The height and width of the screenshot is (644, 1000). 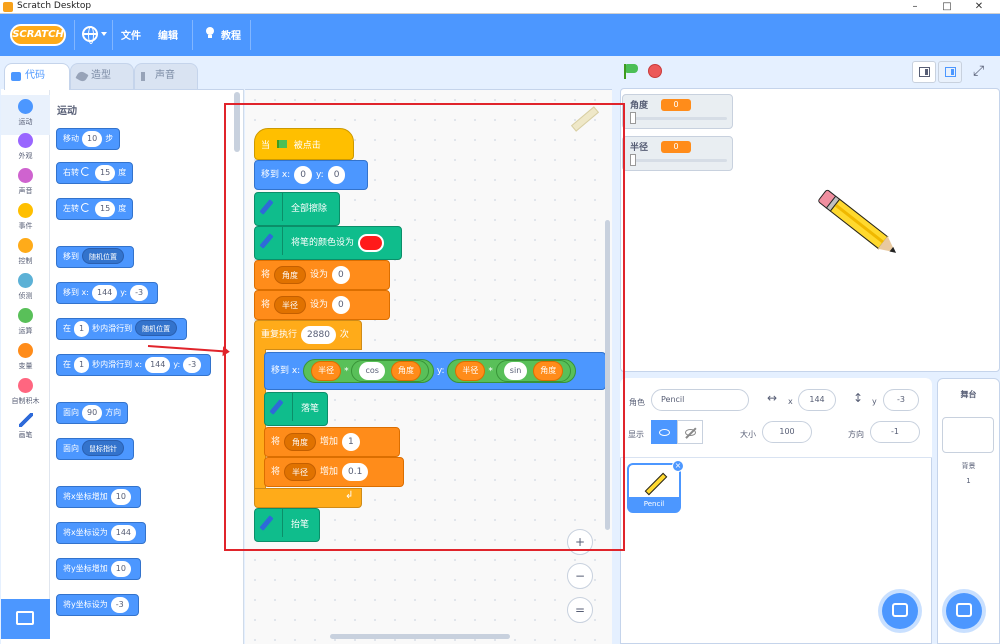 I want to click on direction-input: 90, so click(x=92, y=413).